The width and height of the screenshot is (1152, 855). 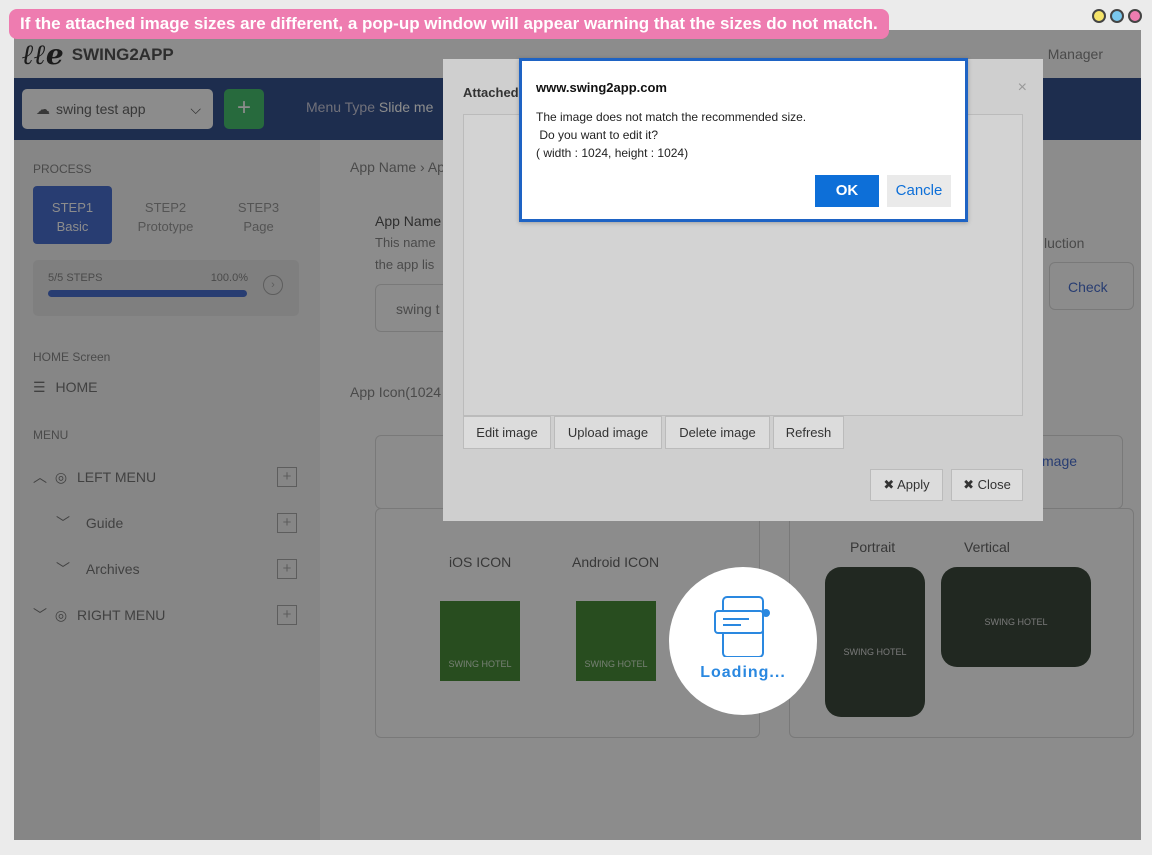 I want to click on refresh-button: Refresh, so click(x=808, y=432).